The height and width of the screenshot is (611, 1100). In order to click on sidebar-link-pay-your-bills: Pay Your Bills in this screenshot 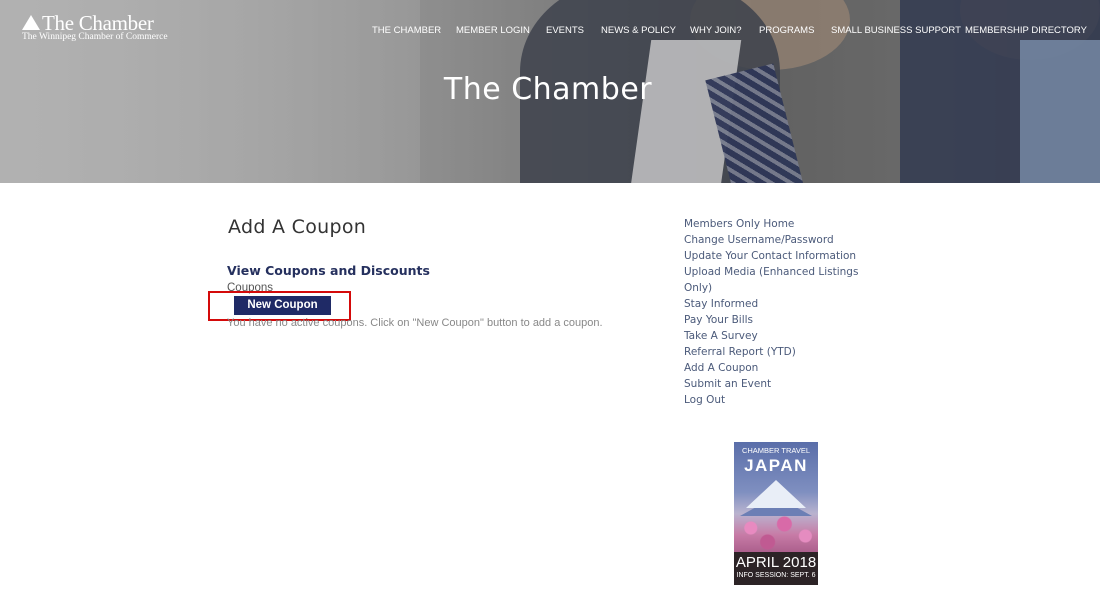, I will do `click(718, 320)`.